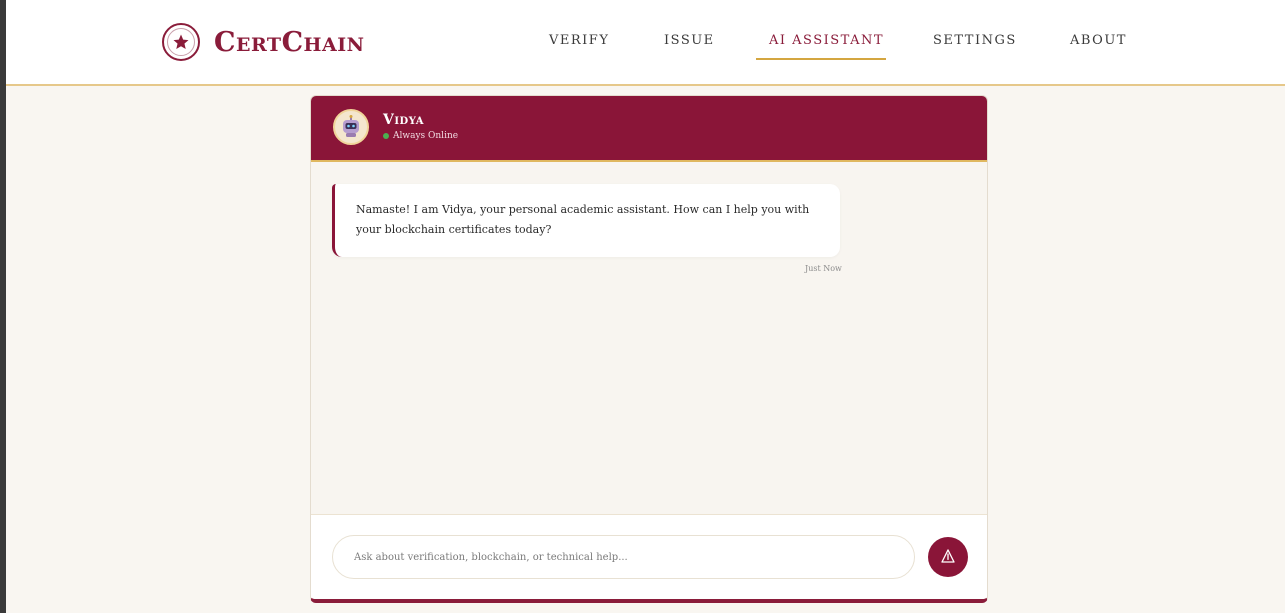  I want to click on message-composer, so click(649, 556).